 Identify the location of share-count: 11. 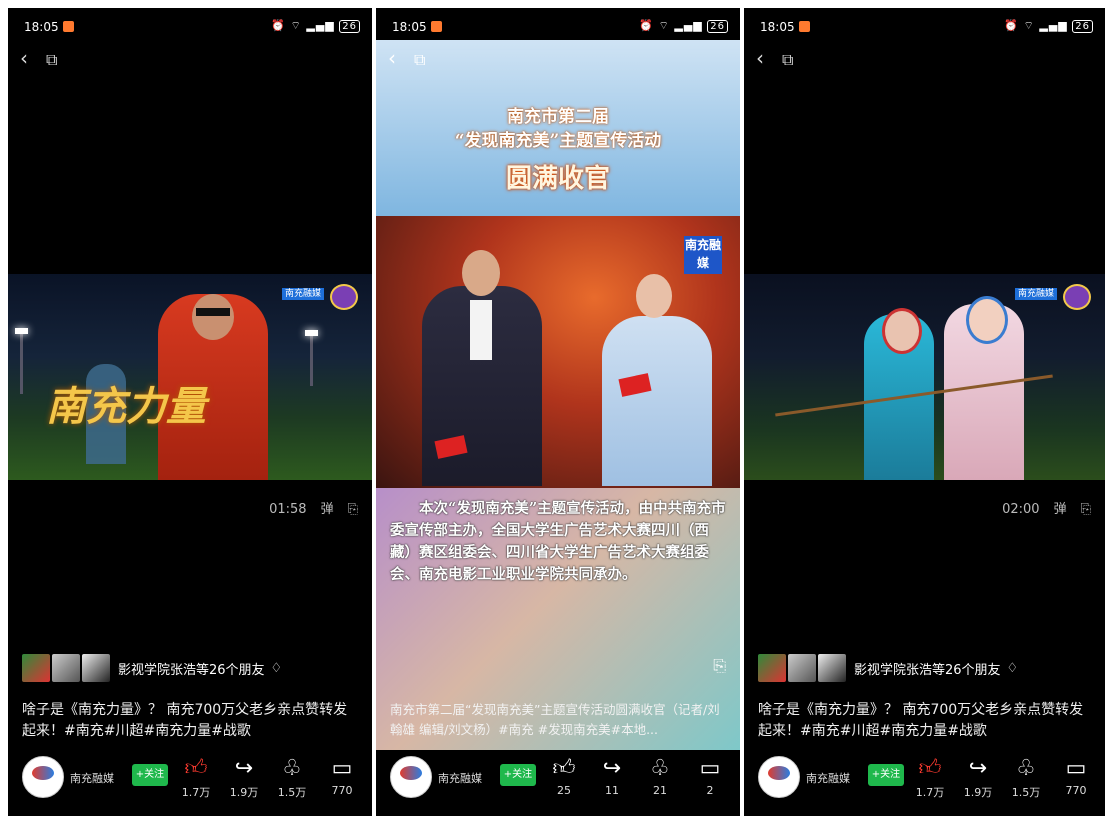
(612, 790).